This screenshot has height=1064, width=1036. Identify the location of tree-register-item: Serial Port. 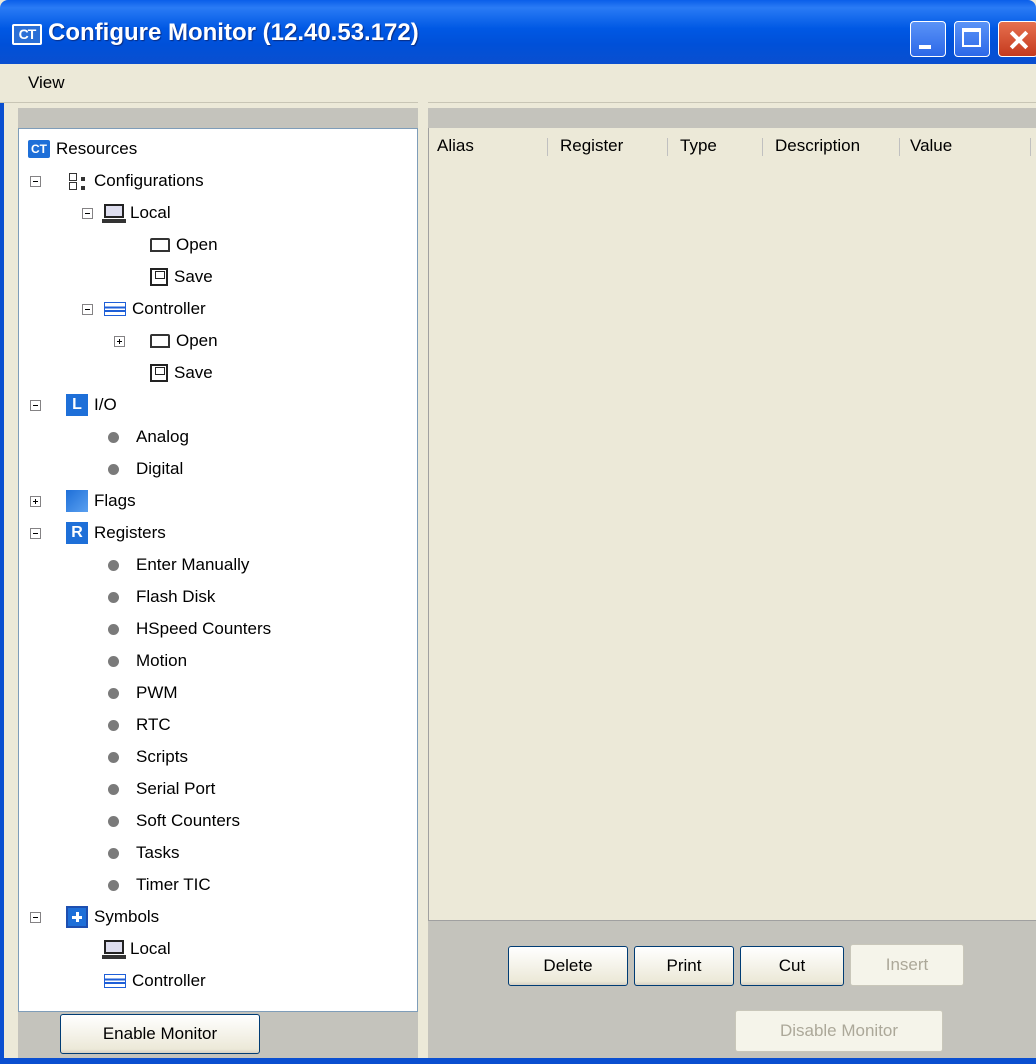
(159, 789).